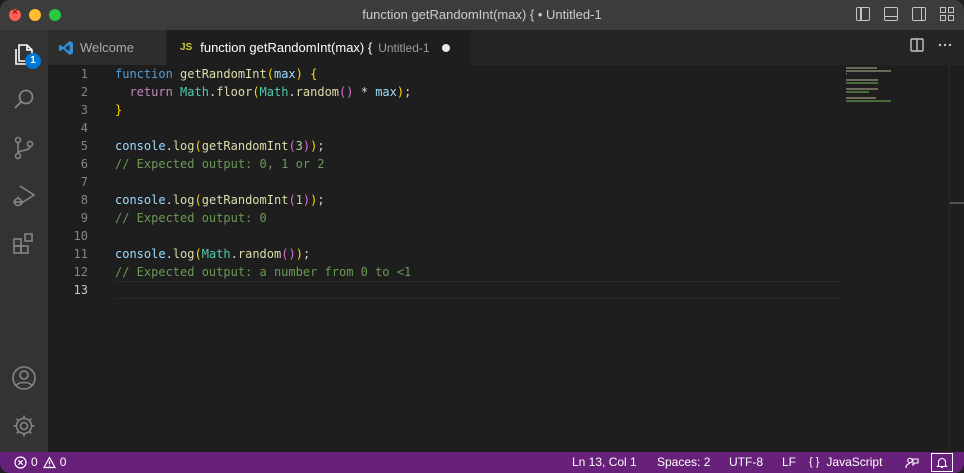 Image resolution: width=964 pixels, height=473 pixels. What do you see at coordinates (876, 86) in the screenshot?
I see `minimap` at bounding box center [876, 86].